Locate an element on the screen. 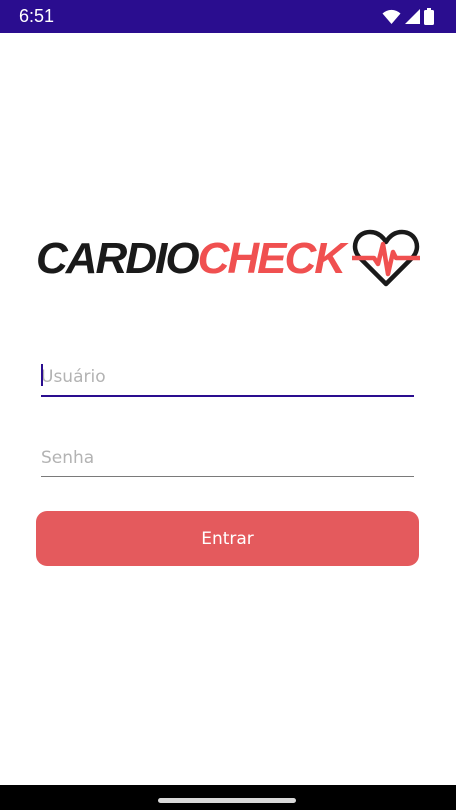  username-input is located at coordinates (227, 377).